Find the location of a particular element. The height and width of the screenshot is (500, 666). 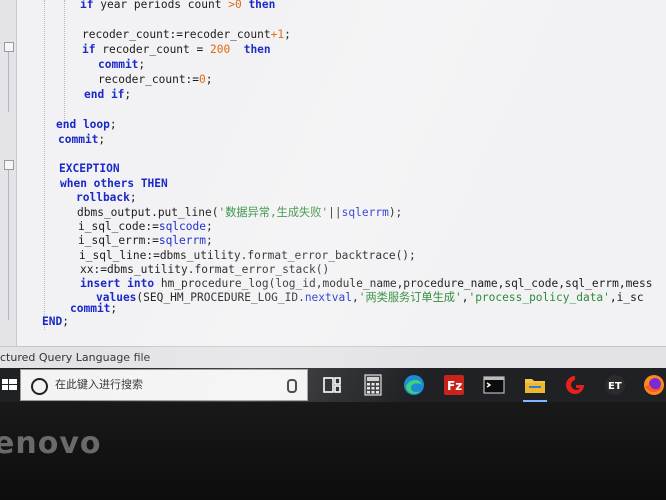

code-token: end loop is located at coordinates (83, 124).